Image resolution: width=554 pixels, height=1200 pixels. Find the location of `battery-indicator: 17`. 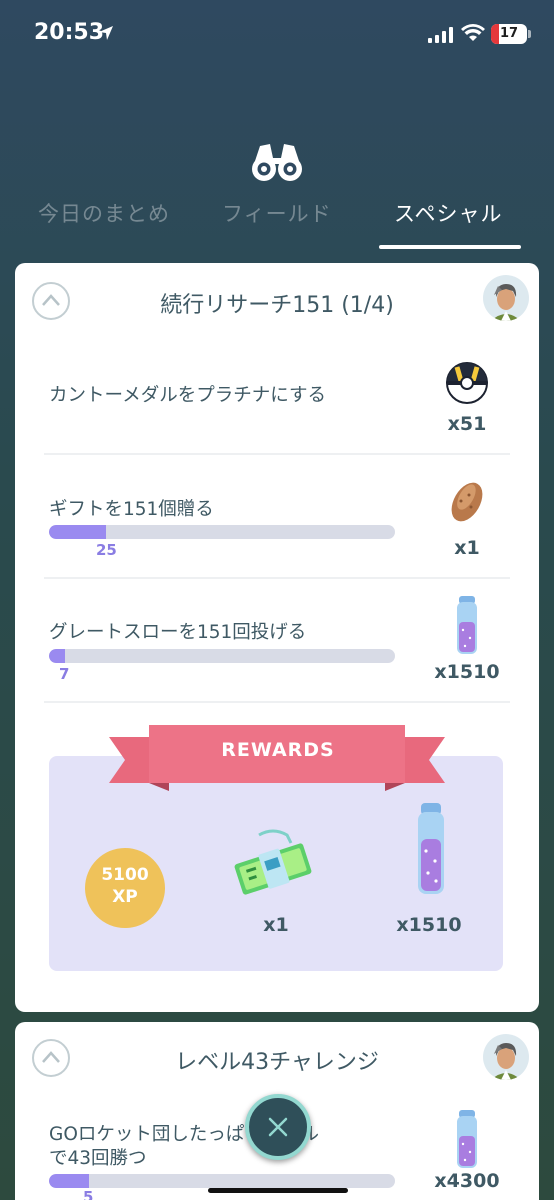

battery-indicator: 17 is located at coordinates (509, 34).